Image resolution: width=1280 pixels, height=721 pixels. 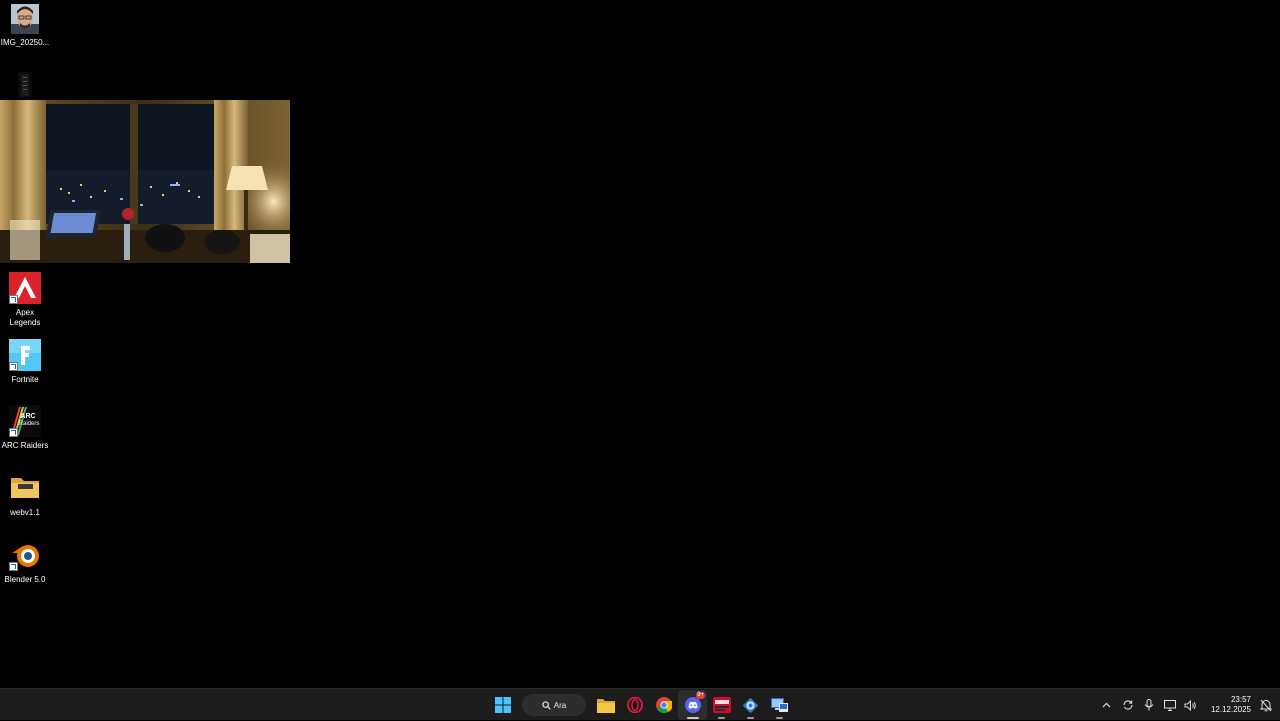 I want to click on network-icon, so click(x=1169, y=705).